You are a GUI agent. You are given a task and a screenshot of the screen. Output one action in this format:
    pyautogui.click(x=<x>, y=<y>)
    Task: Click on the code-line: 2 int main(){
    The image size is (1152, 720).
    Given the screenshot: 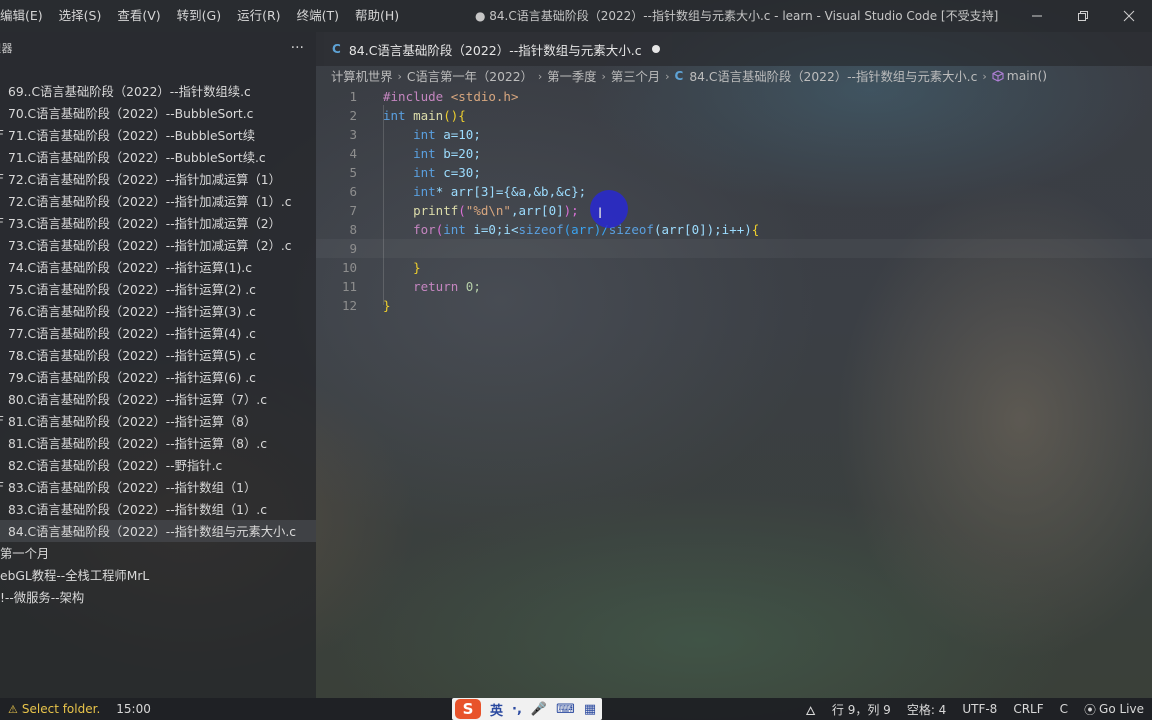 What is the action you would take?
    pyautogui.click(x=734, y=115)
    